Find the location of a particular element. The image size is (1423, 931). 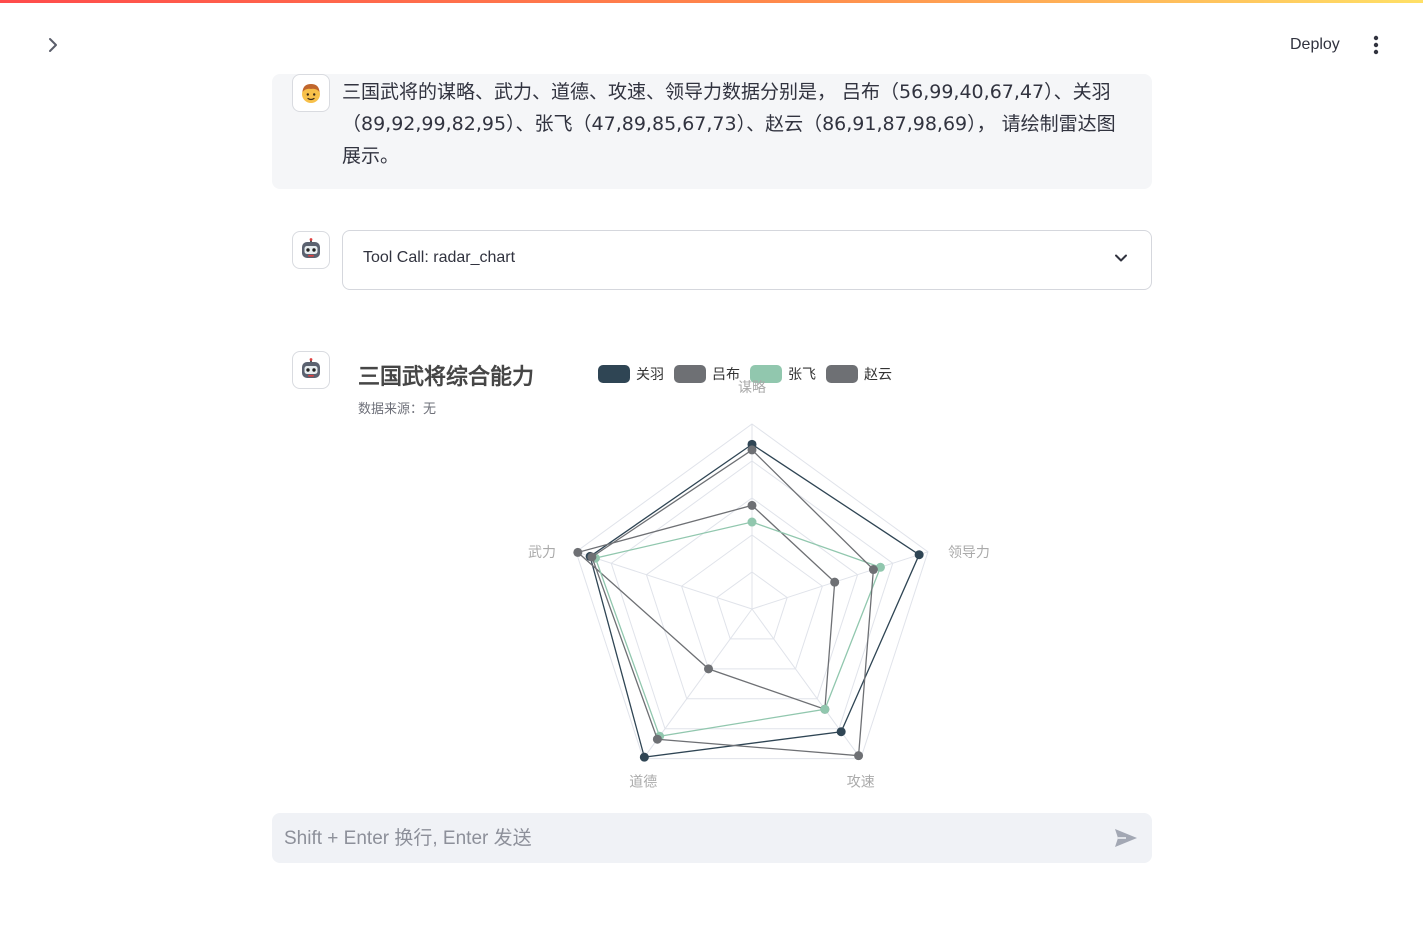

chevron-right-icon is located at coordinates (53, 45).